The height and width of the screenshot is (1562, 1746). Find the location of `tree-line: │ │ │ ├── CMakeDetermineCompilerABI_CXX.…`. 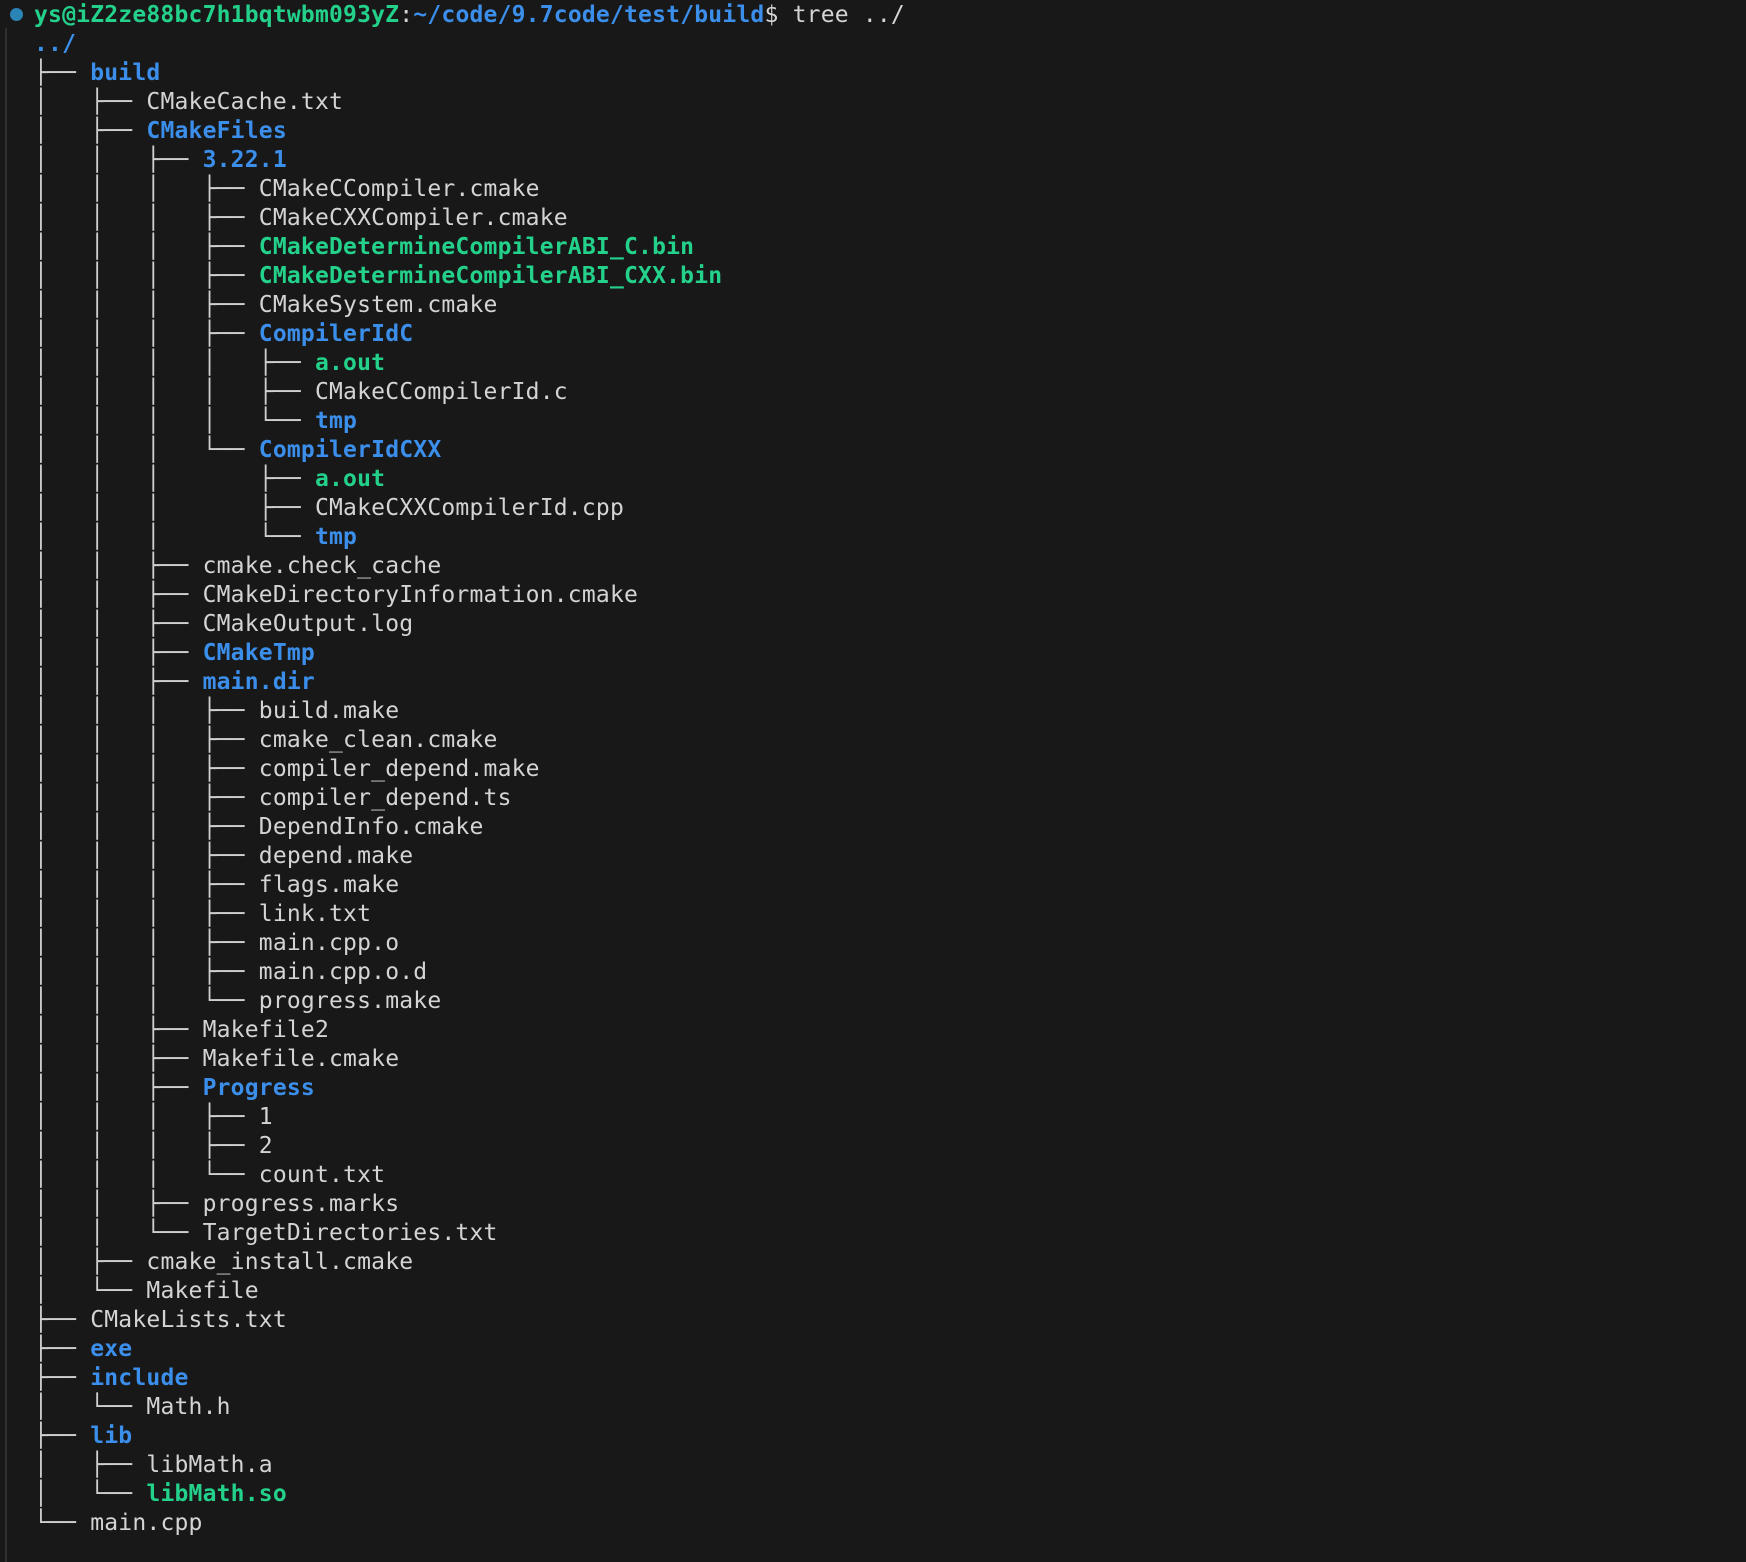

tree-line: │ │ │ ├── CMakeDetermineCompilerABI_CXX.… is located at coordinates (378, 276).